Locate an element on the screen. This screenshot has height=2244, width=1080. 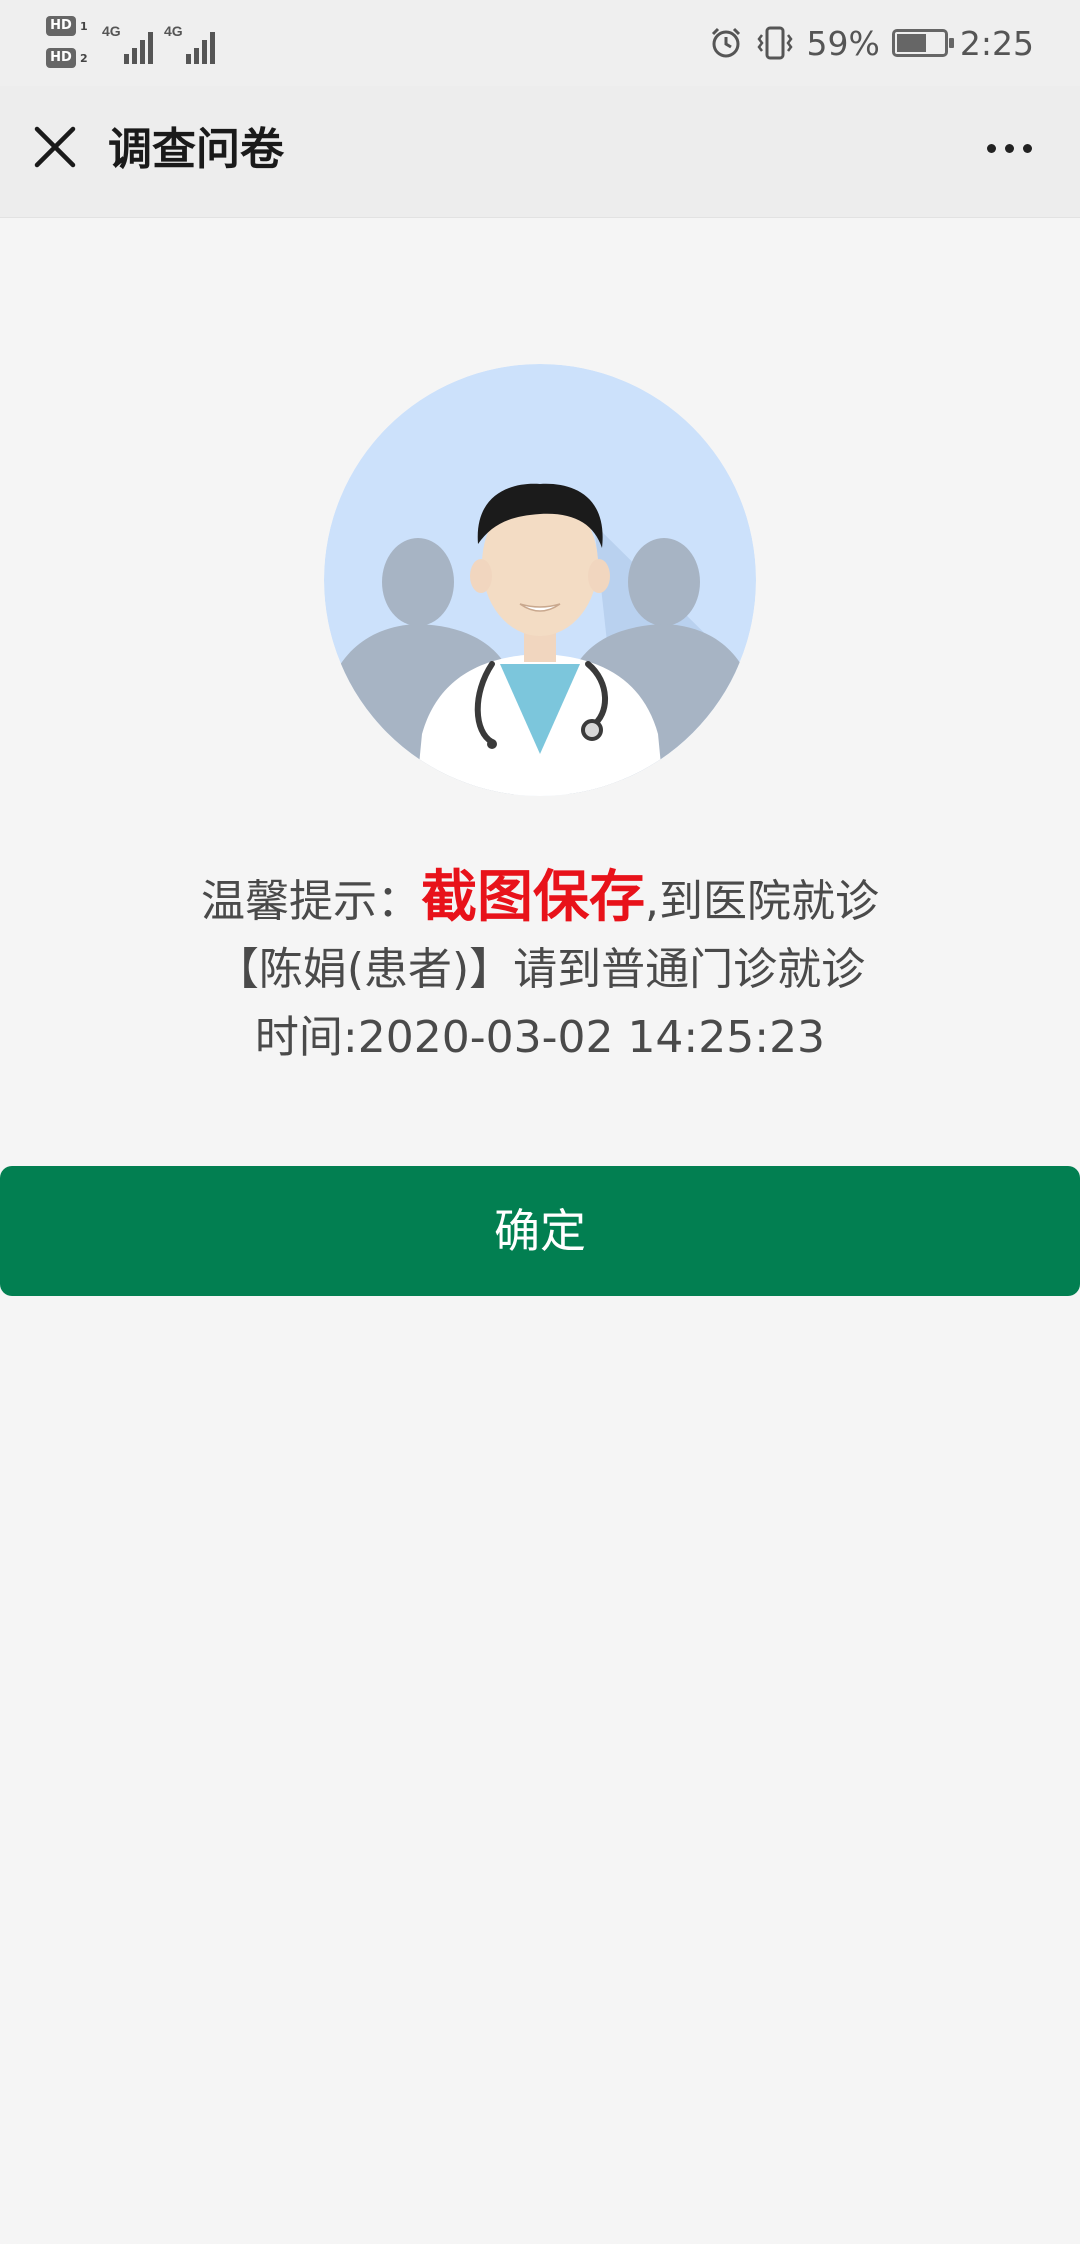
hd-indicator-1: HD 1 is located at coordinates (67, 26).